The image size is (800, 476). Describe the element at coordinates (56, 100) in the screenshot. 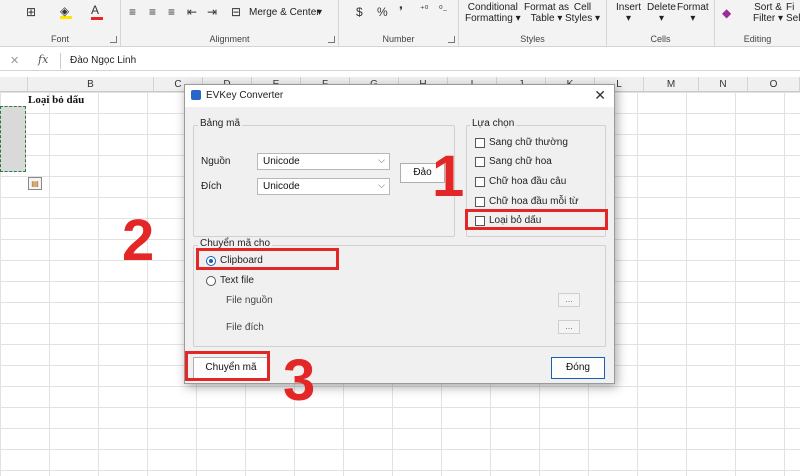

I see `cell-b1: Loại bỏ dấu` at that location.